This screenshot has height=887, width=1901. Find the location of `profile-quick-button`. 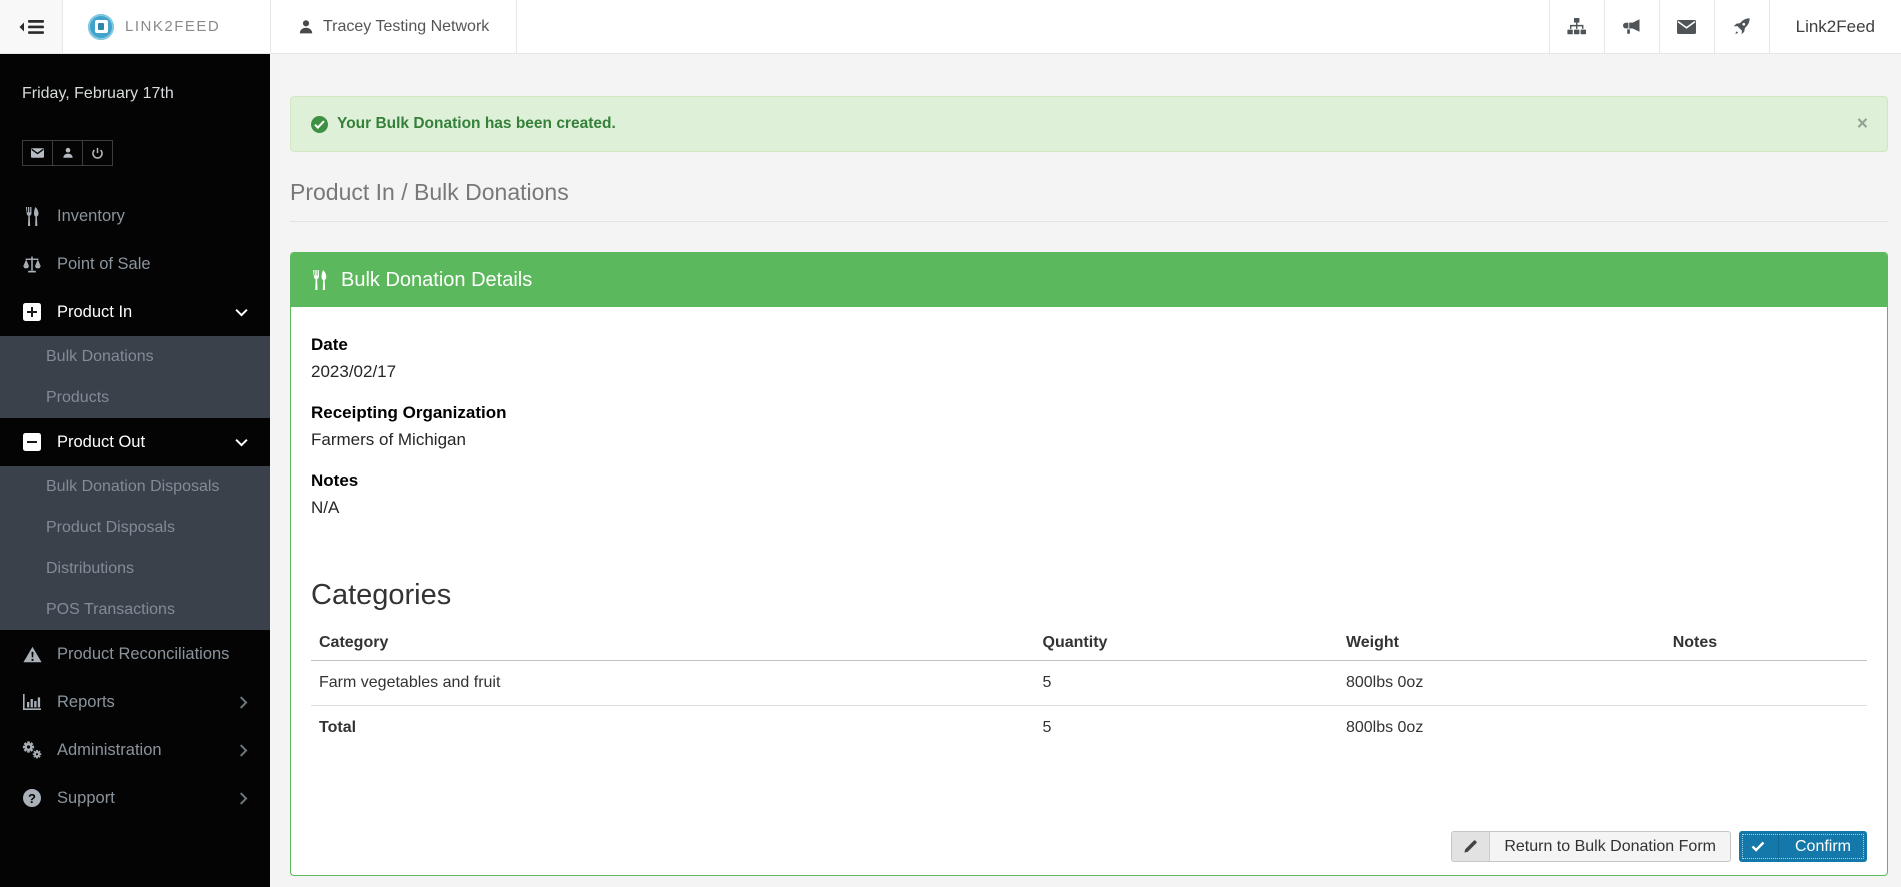

profile-quick-button is located at coordinates (67, 153).